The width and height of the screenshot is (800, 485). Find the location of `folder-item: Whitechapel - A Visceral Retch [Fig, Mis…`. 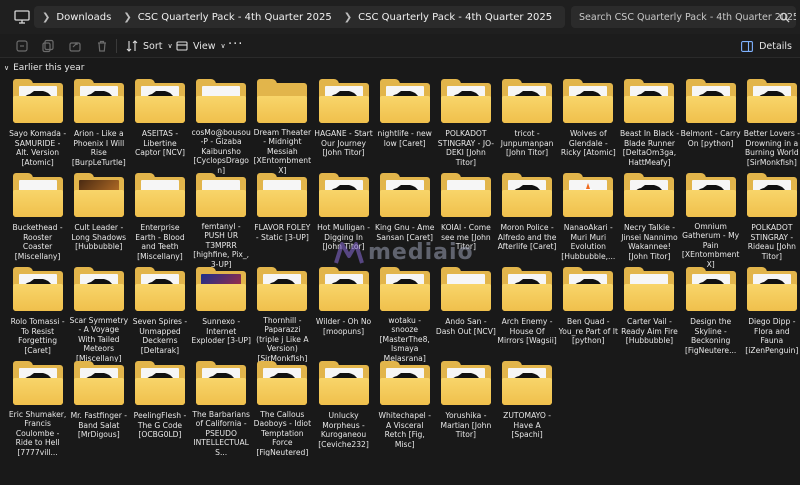

folder-item: Whitechapel - A Visceral Retch [Fig, Mis… is located at coordinates (404, 408).